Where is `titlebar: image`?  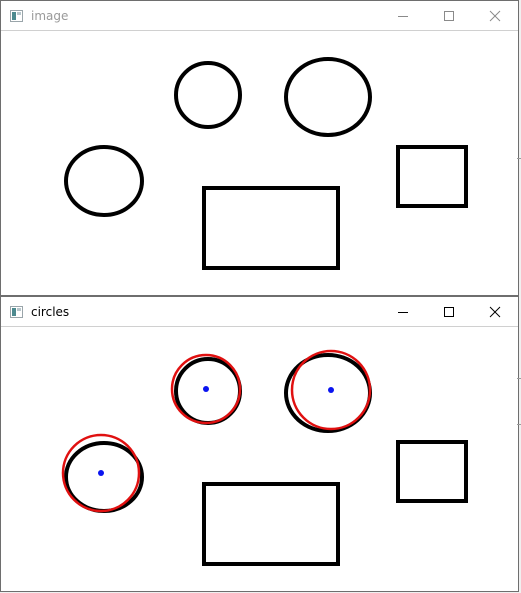 titlebar: image is located at coordinates (259, 16).